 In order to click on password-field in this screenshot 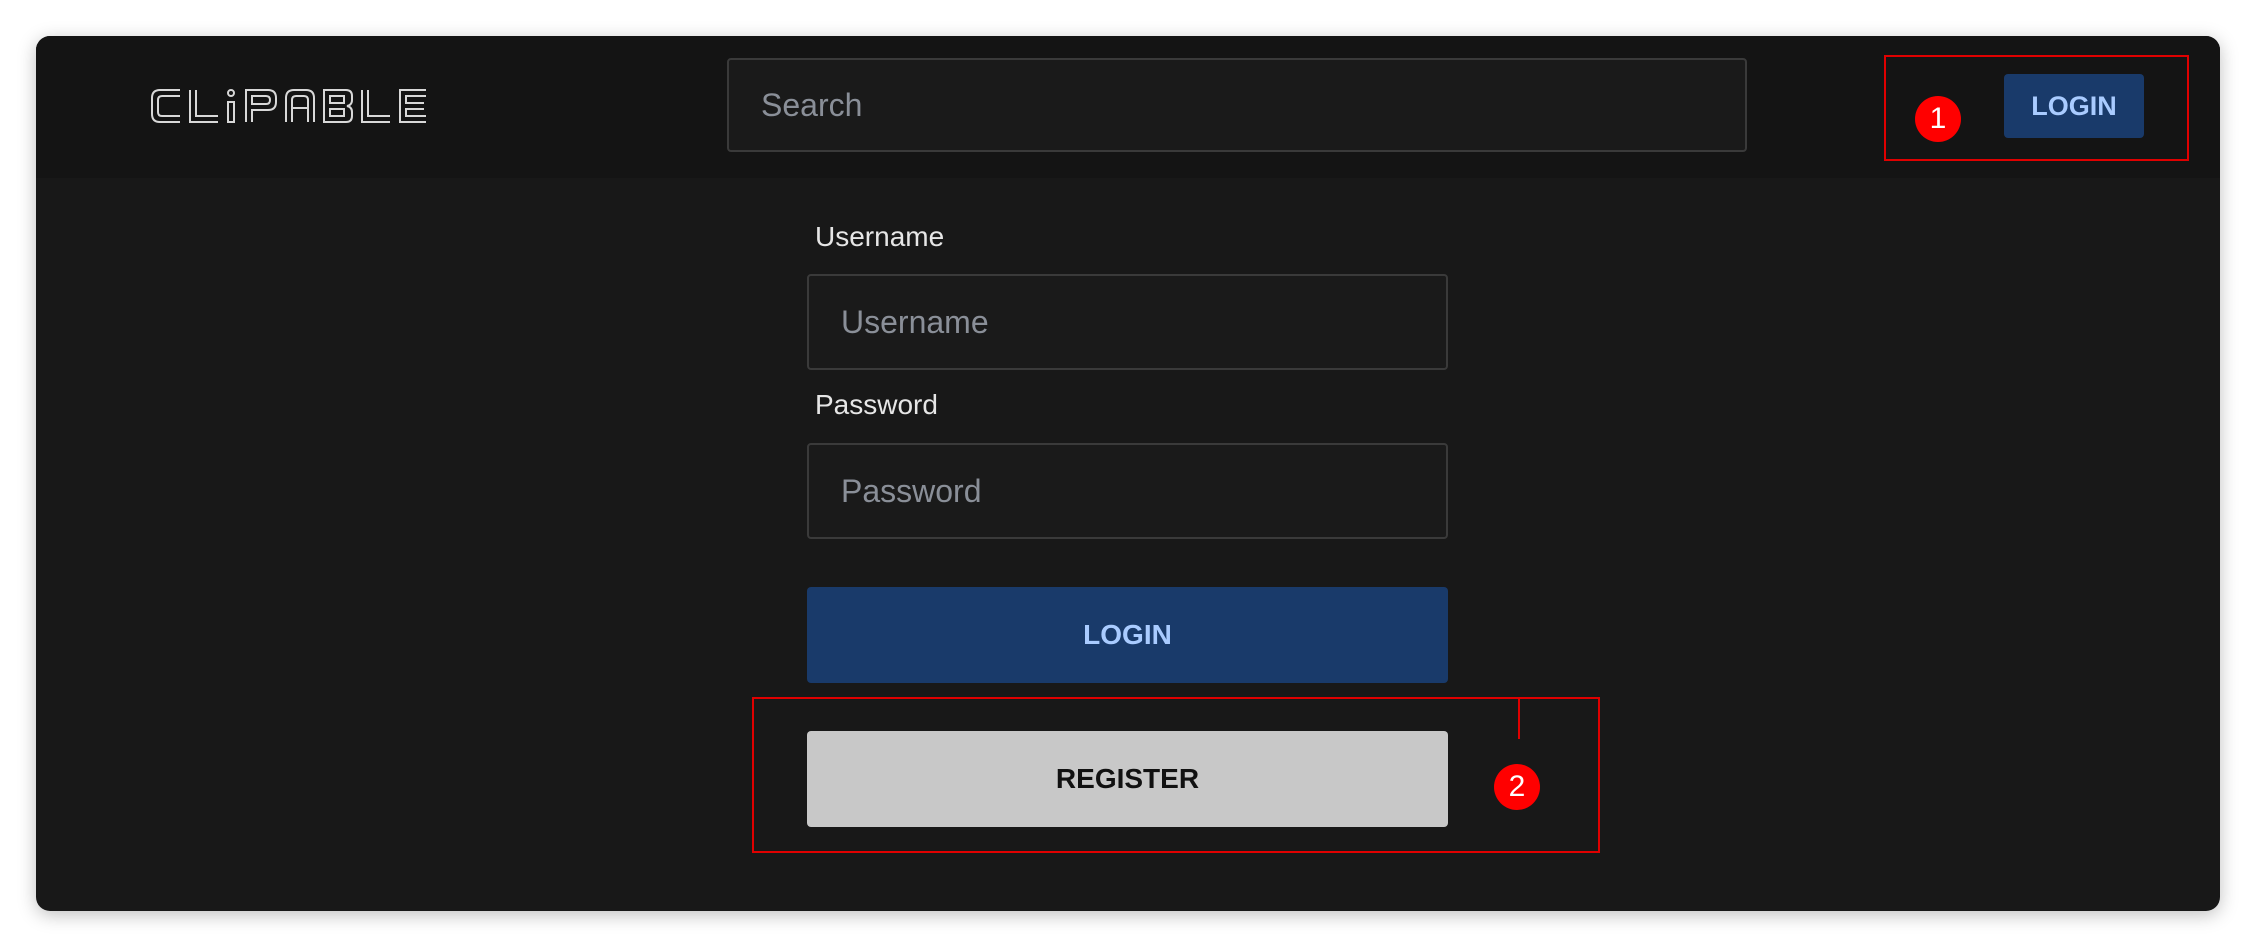, I will do `click(1127, 491)`.